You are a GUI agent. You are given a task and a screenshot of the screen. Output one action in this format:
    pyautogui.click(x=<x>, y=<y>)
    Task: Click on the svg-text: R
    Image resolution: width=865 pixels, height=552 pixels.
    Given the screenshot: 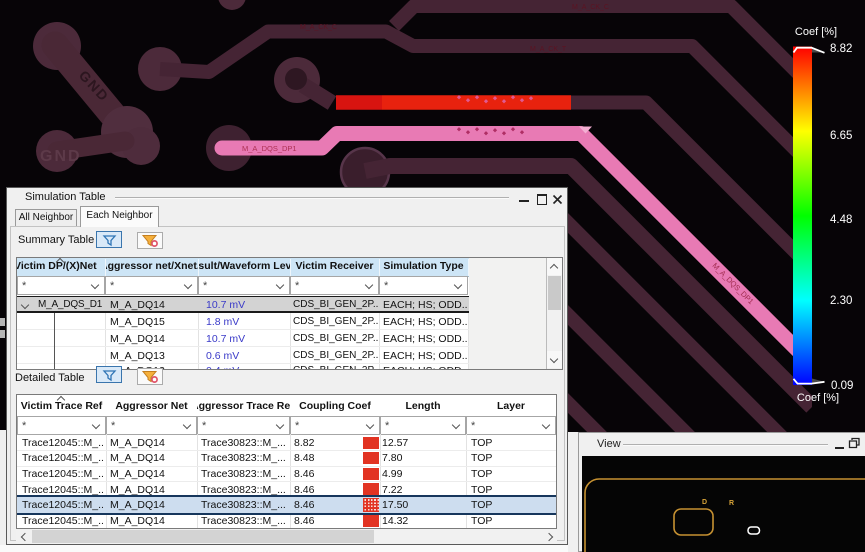 What is the action you would take?
    pyautogui.click(x=731, y=503)
    